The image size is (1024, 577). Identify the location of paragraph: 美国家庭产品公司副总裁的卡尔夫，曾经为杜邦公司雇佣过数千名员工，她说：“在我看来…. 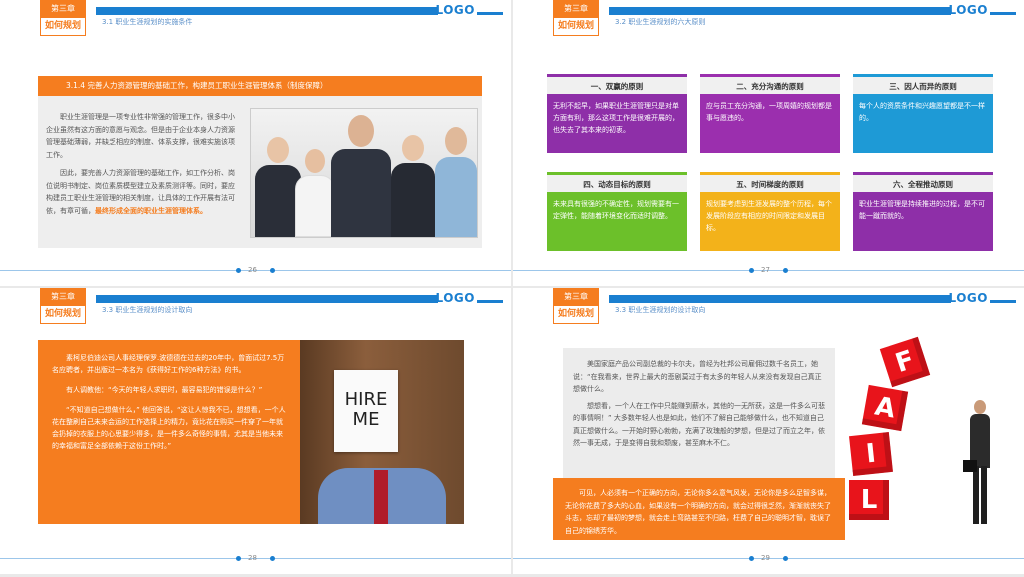
(697, 376).